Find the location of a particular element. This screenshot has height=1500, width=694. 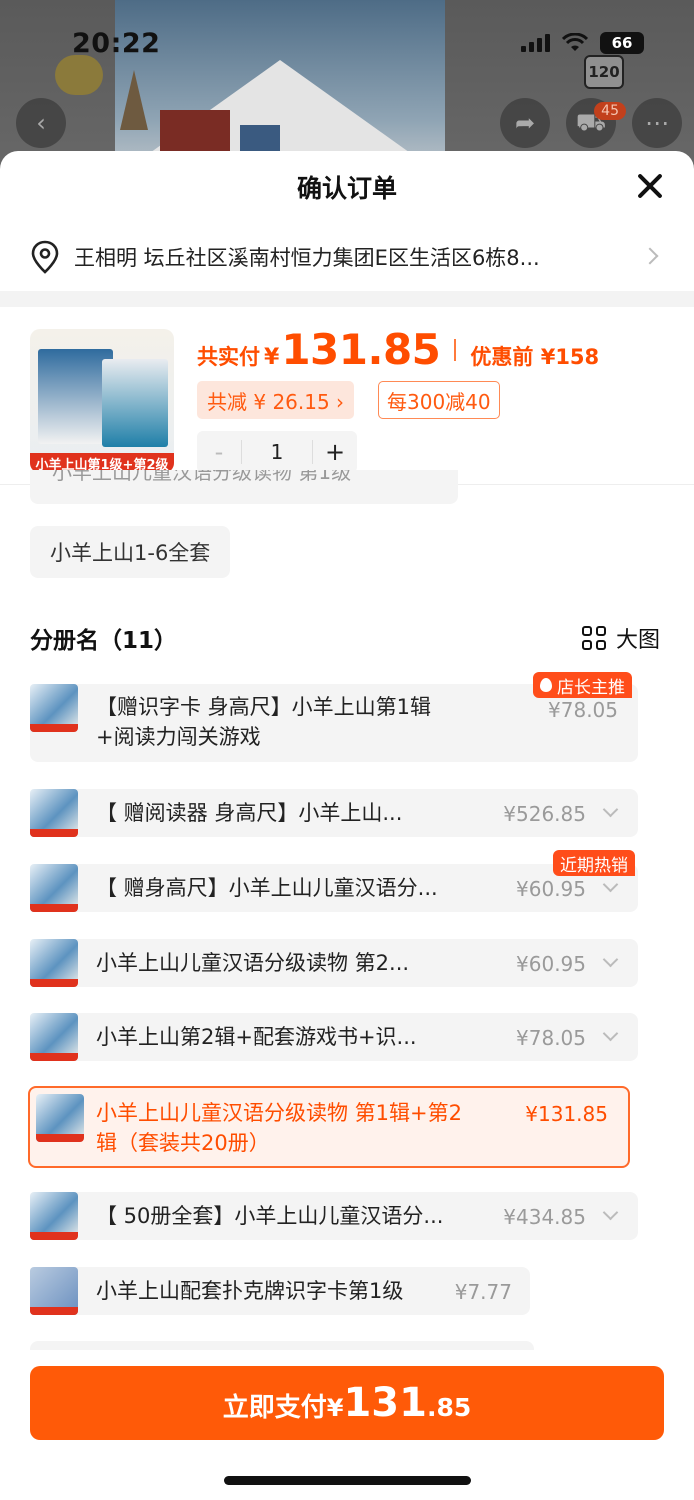

option-item: 小羊上山第2辑+配套游戏书+识... ¥78.05 is located at coordinates (334, 1037).